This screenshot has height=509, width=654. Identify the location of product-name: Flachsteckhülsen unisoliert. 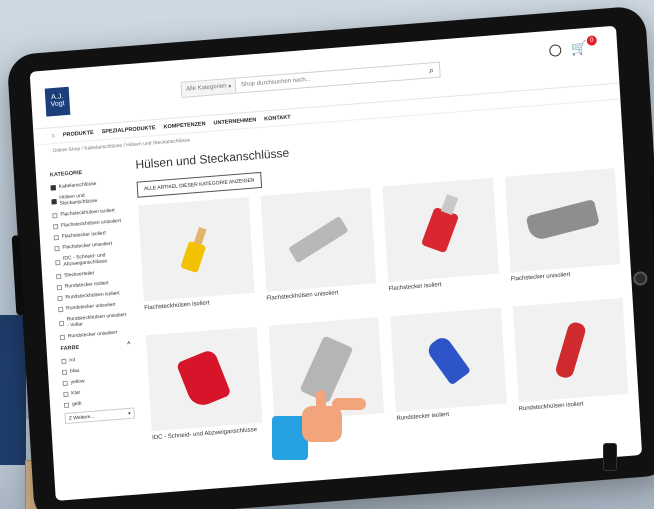
(322, 302).